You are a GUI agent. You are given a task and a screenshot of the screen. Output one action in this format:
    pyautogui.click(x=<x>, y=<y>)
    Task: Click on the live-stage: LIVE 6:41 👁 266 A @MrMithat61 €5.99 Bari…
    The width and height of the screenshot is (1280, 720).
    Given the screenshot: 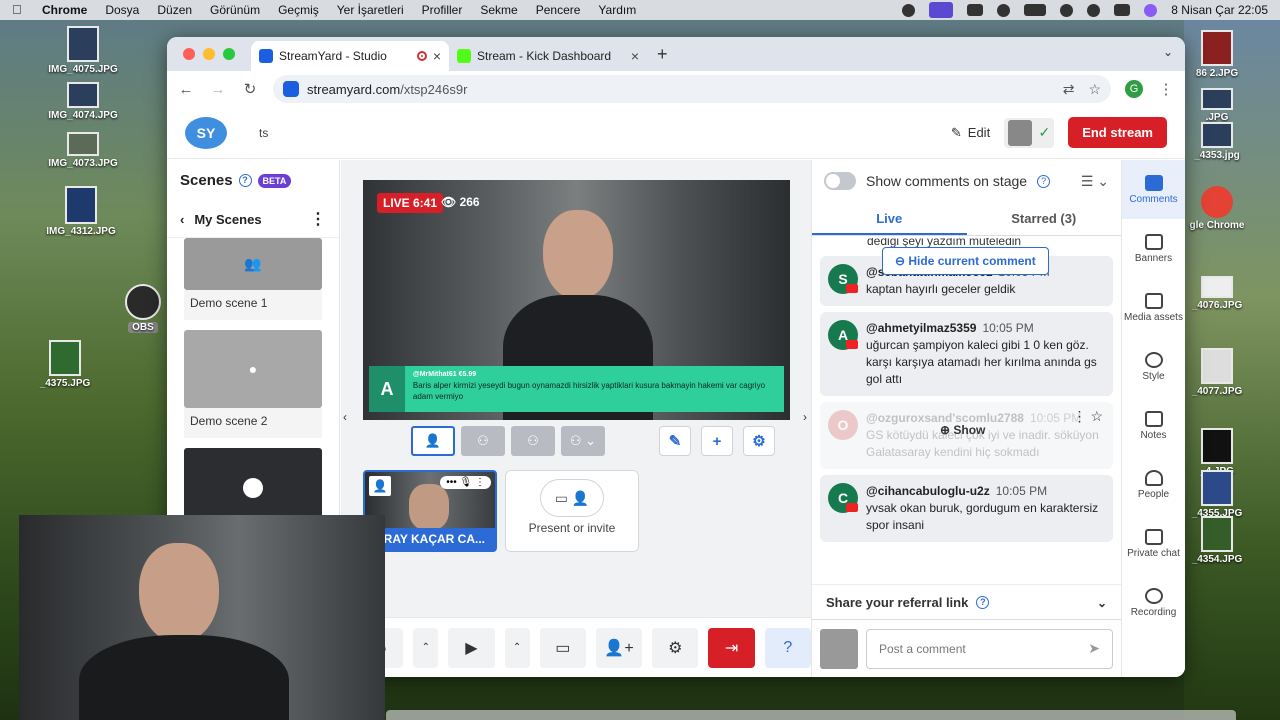 What is the action you would take?
    pyautogui.click(x=576, y=300)
    